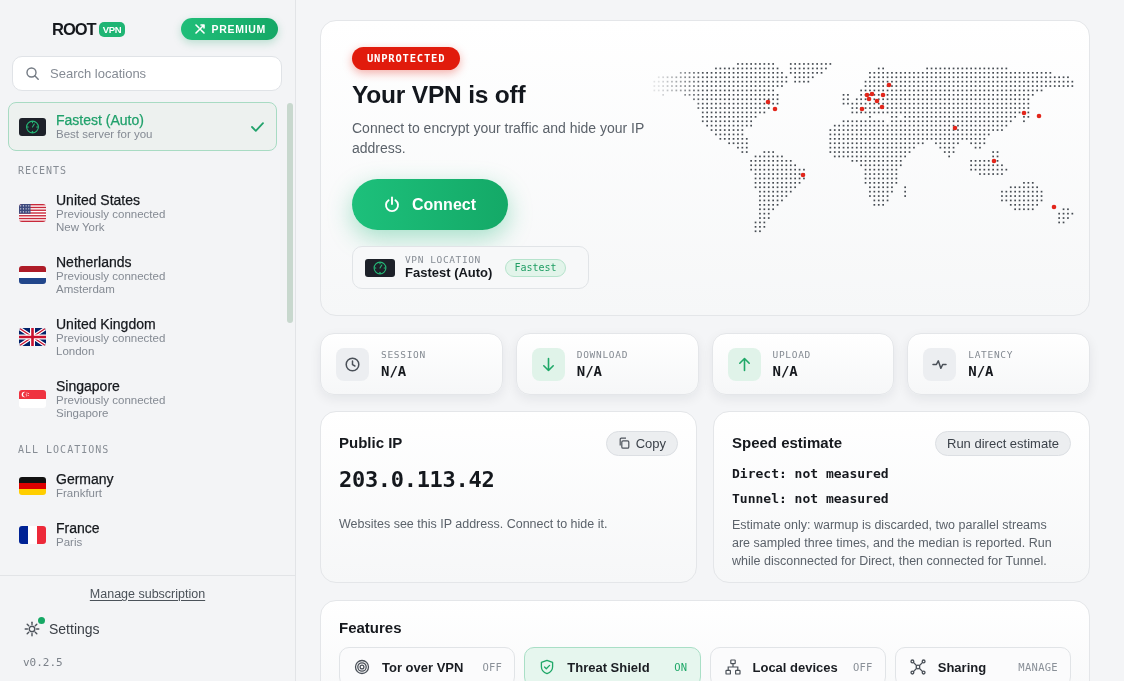  What do you see at coordinates (991, 354) in the screenshot?
I see `stat-label: LATENCY` at bounding box center [991, 354].